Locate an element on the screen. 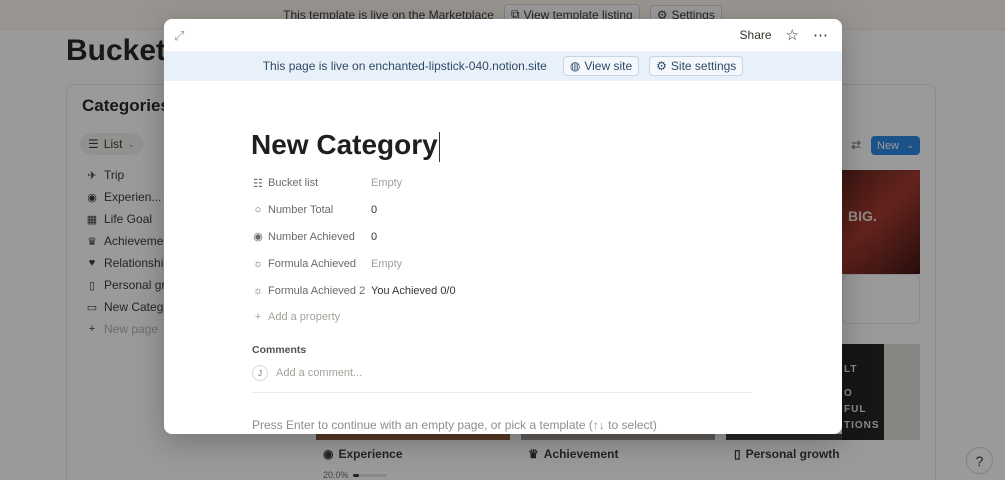 Image resolution: width=1005 pixels, height=480 pixels. check-circle-icon: ◉ is located at coordinates (258, 237).